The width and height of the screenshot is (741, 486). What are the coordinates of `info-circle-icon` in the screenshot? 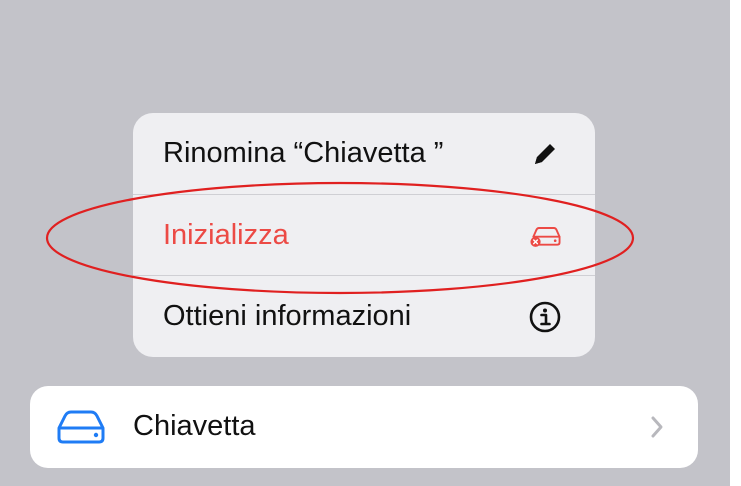 It's located at (545, 317).